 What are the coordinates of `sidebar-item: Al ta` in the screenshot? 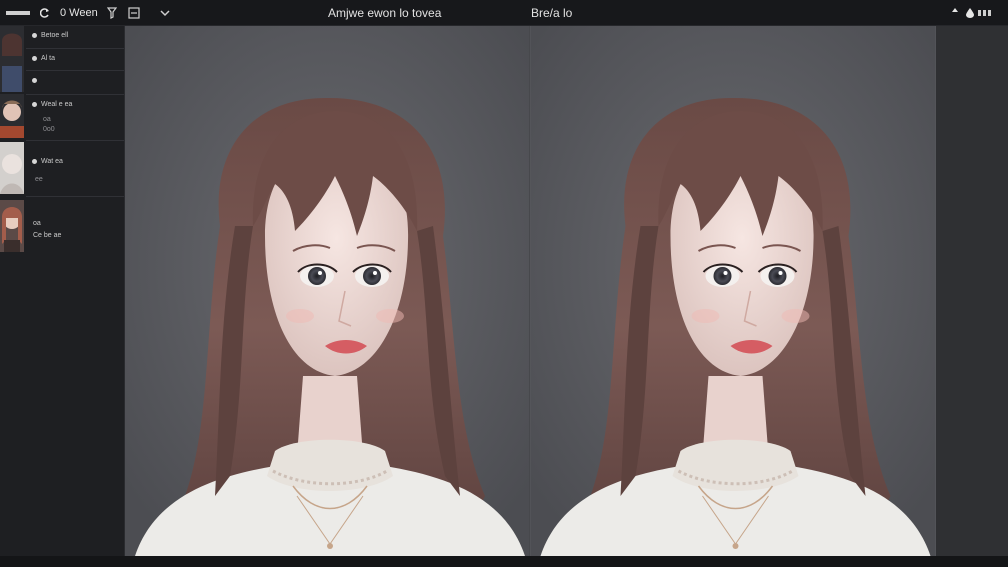 It's located at (62, 59).